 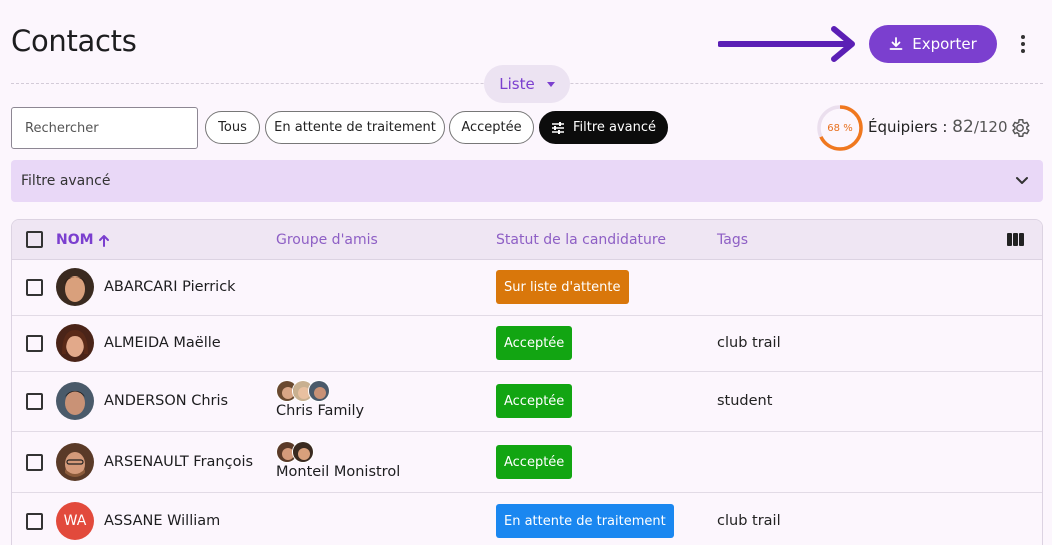 What do you see at coordinates (166, 401) in the screenshot?
I see `contact-name: ANDERSON Chris` at bounding box center [166, 401].